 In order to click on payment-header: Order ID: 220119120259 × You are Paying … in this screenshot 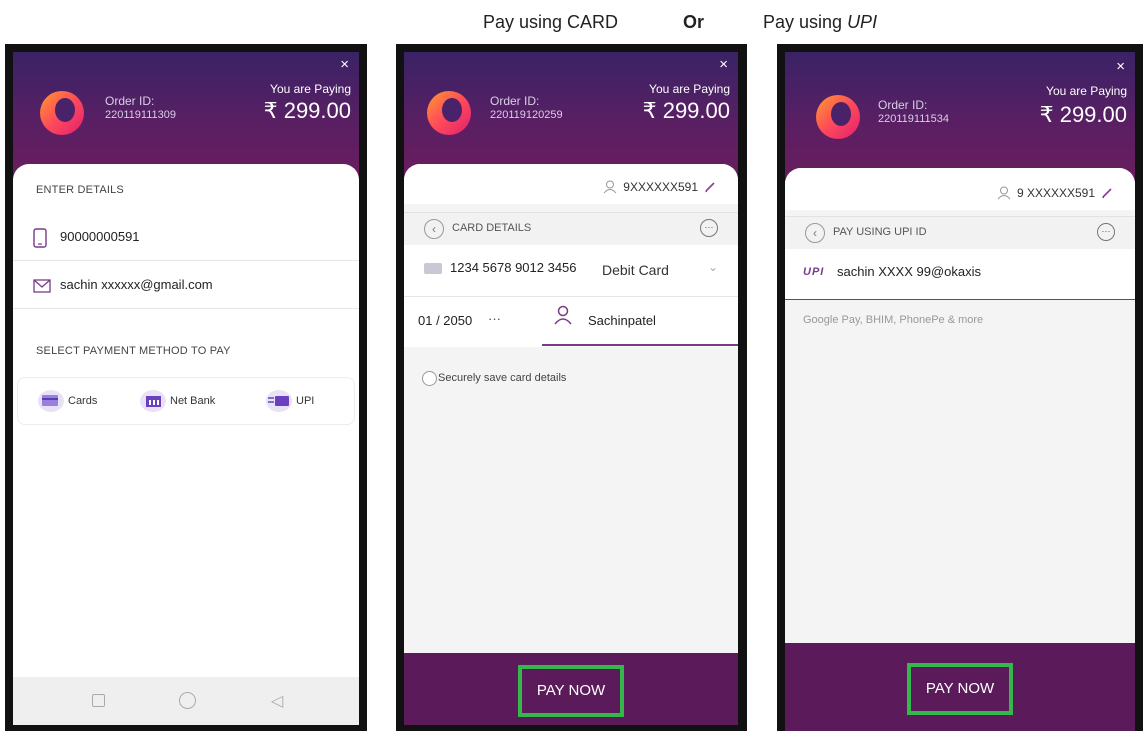, I will do `click(571, 117)`.